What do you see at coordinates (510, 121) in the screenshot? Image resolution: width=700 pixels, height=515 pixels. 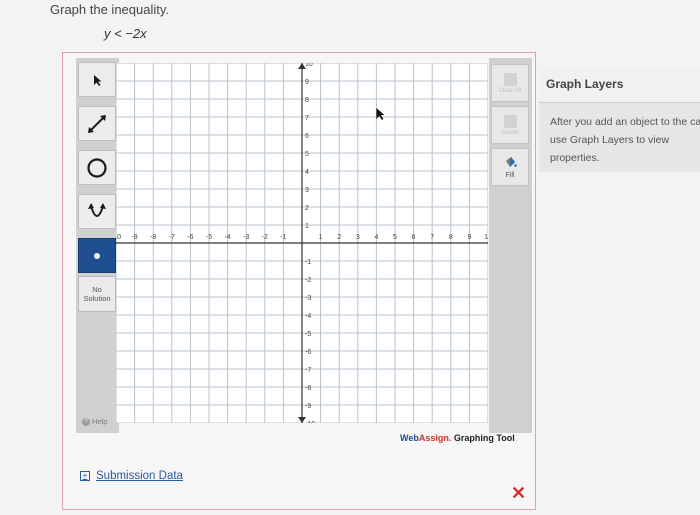 I see `trash-icon` at bounding box center [510, 121].